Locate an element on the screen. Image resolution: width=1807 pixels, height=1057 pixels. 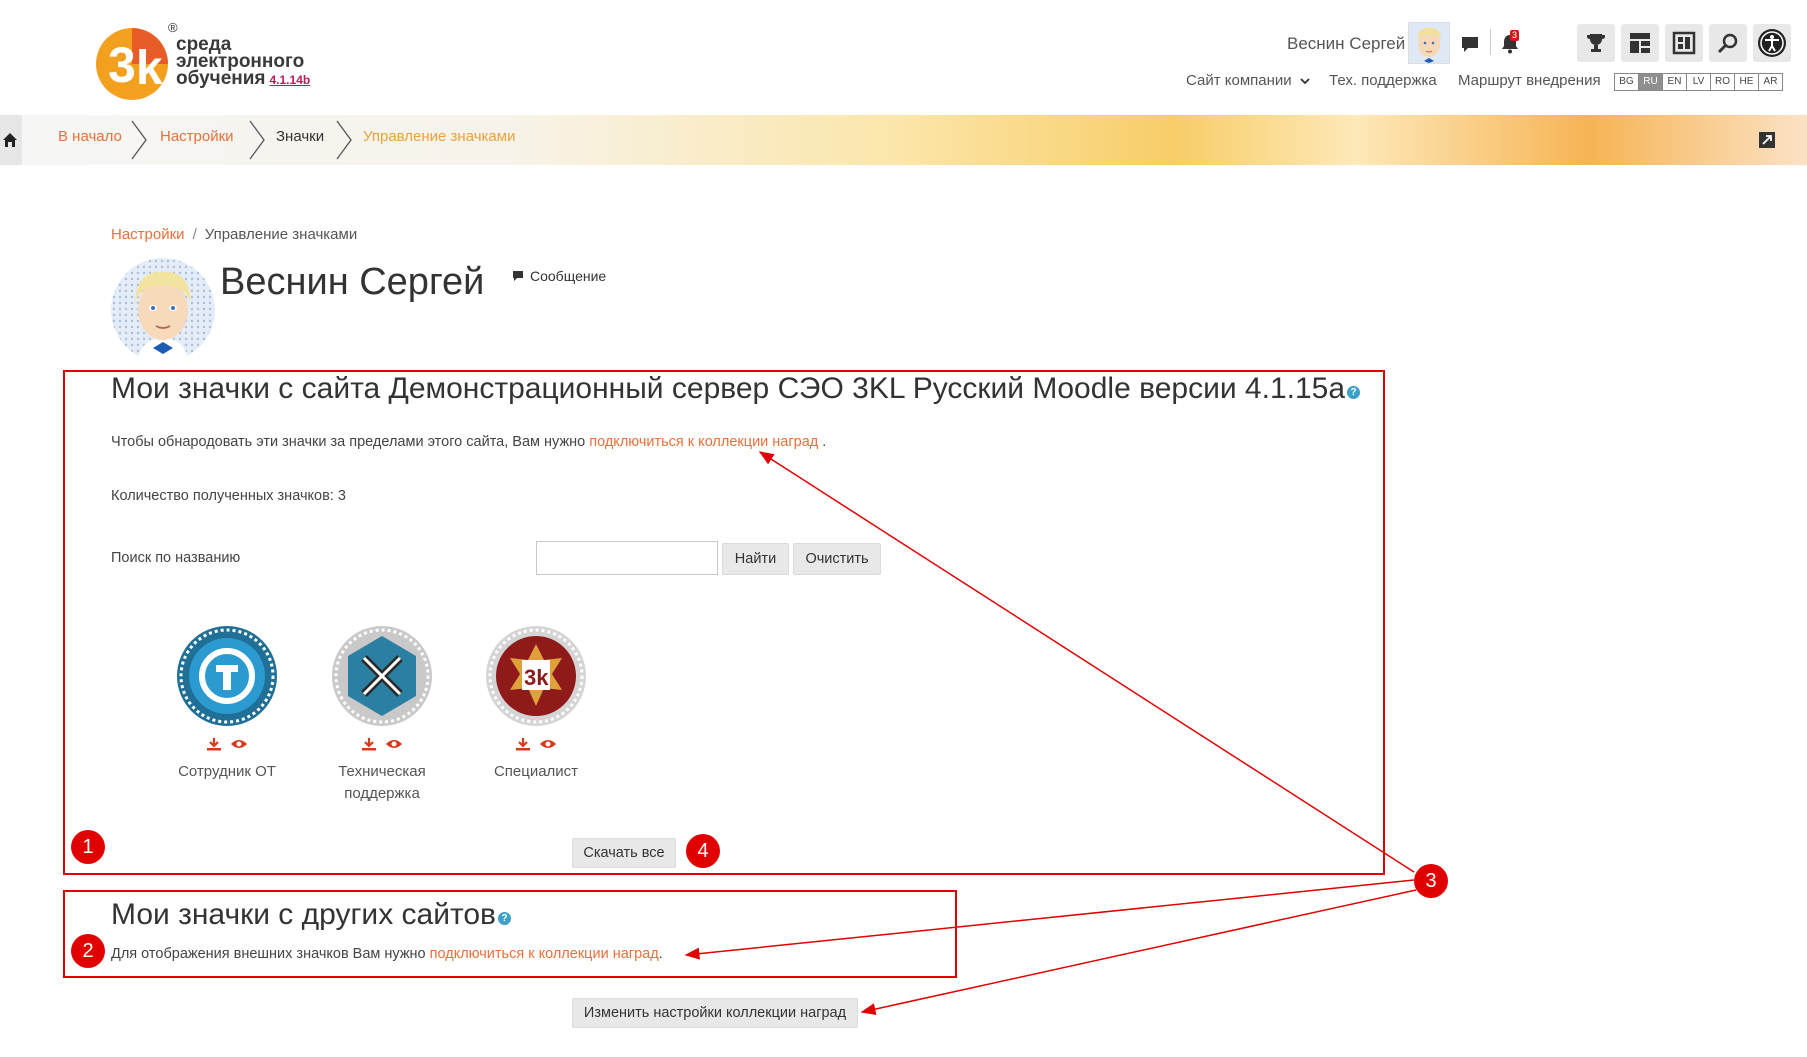
lang-ru: RU is located at coordinates (1651, 82).